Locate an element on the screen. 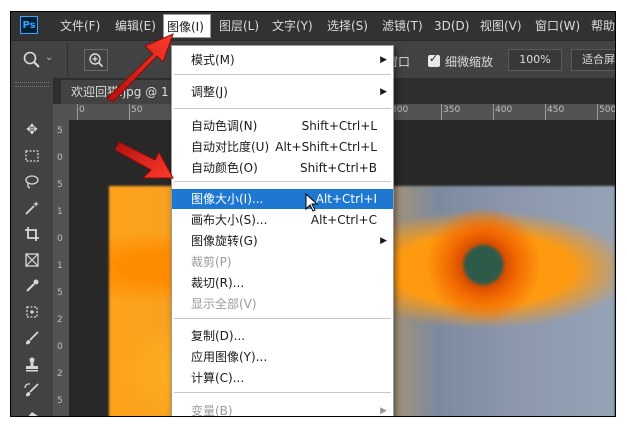 The height and width of the screenshot is (427, 627). zoom-100-button: 100% is located at coordinates (535, 60).